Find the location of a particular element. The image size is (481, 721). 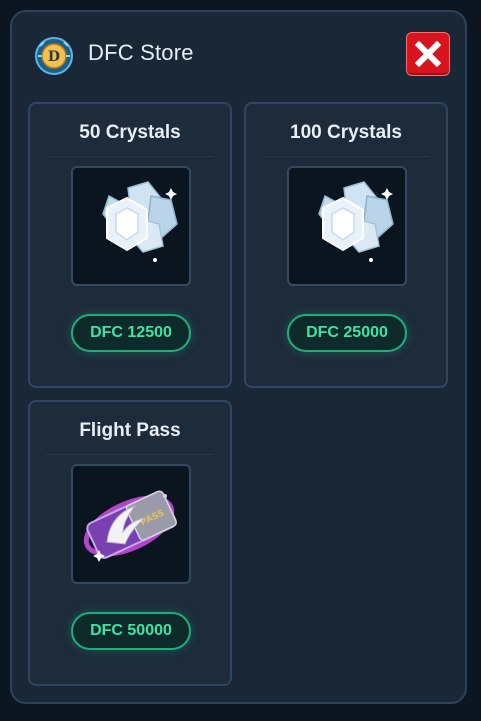

page-title: DFC Store is located at coordinates (141, 52).